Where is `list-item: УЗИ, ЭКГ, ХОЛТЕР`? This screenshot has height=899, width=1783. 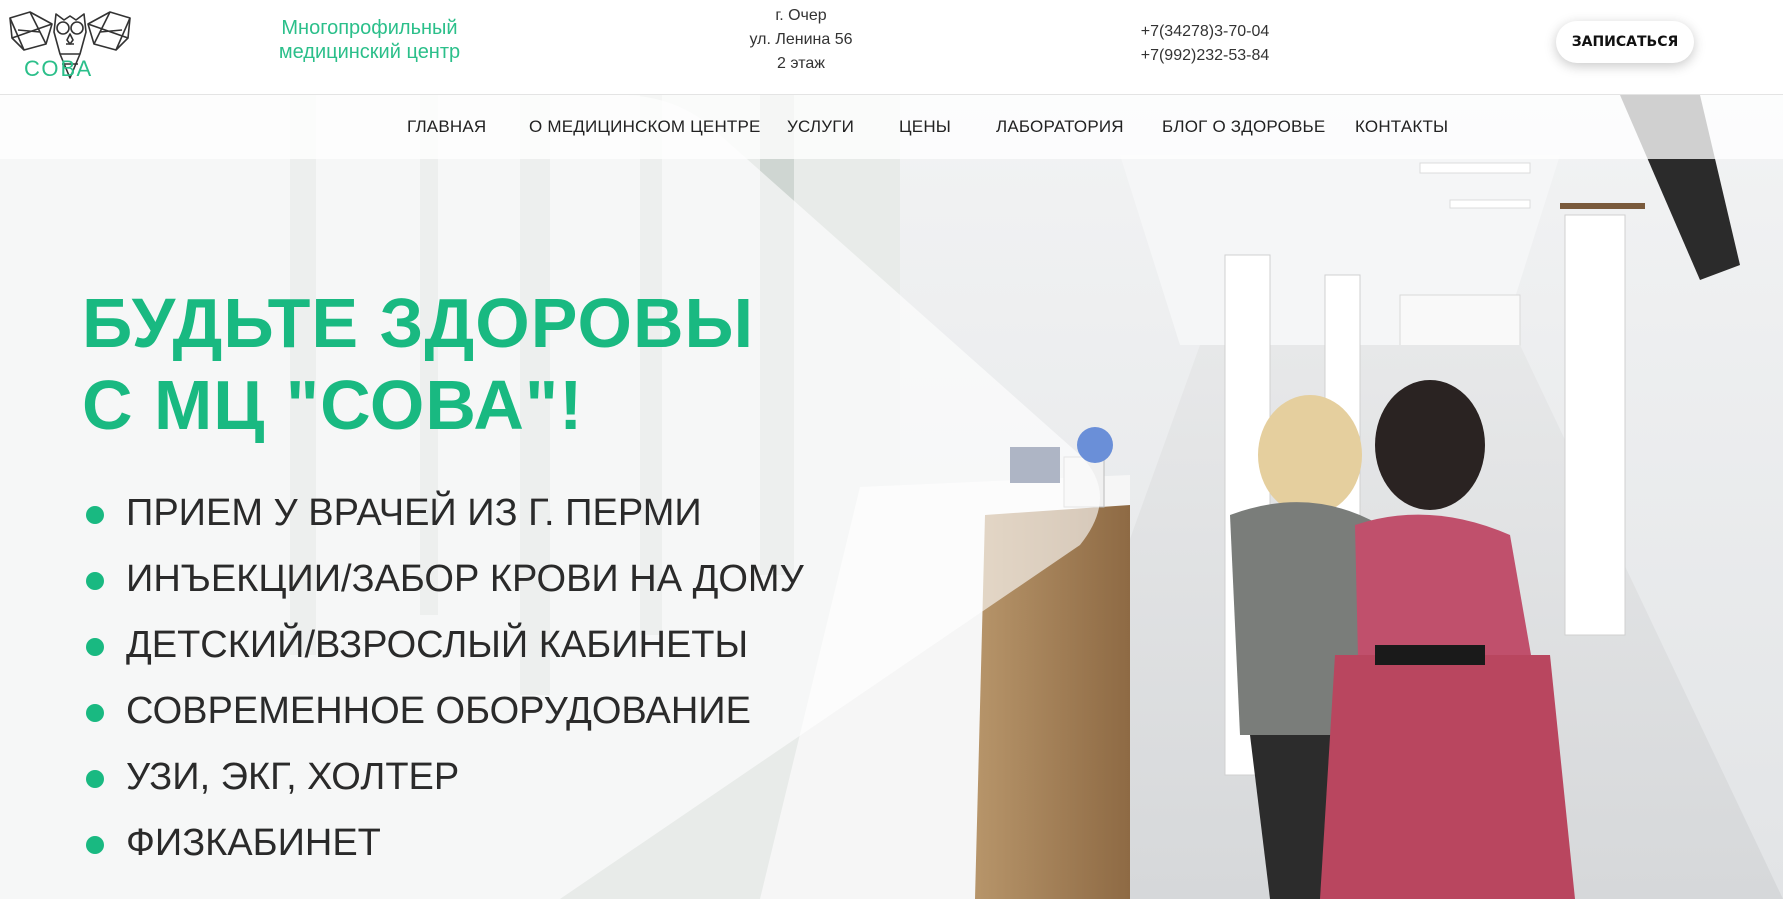
list-item: УЗИ, ЭКГ, ХОЛТЕР is located at coordinates (445, 777).